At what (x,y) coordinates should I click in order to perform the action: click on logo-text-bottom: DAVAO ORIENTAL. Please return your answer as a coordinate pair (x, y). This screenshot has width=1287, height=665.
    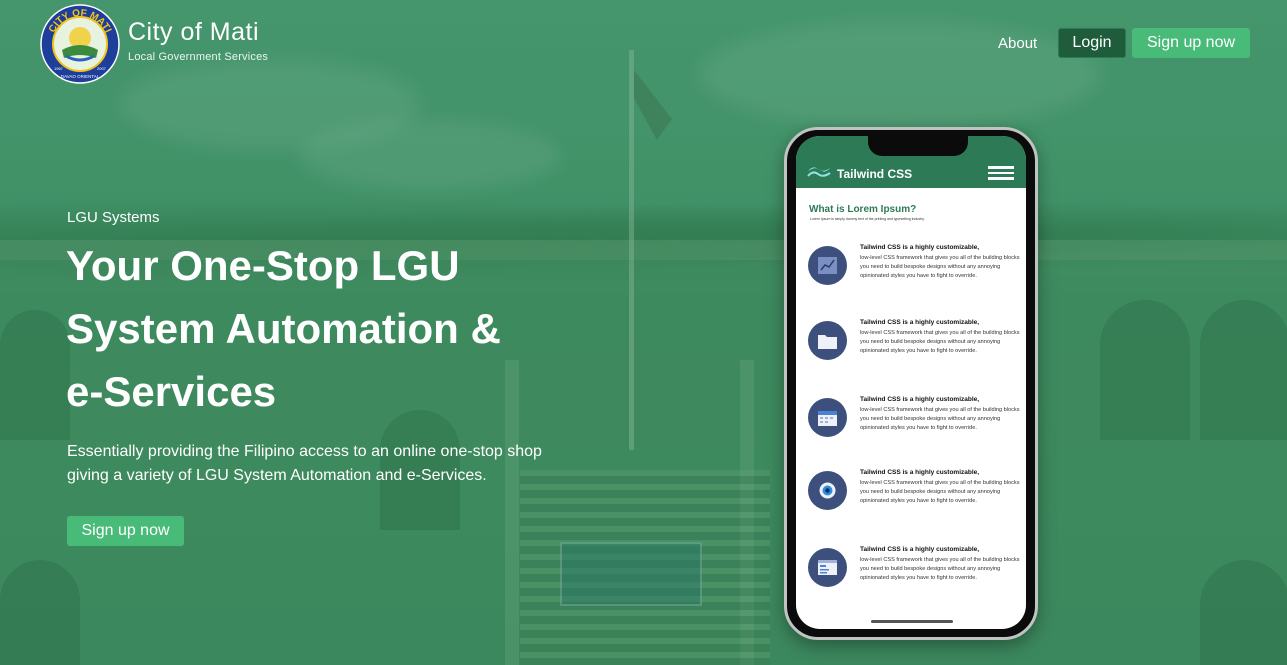
    Looking at the image, I should click on (80, 76).